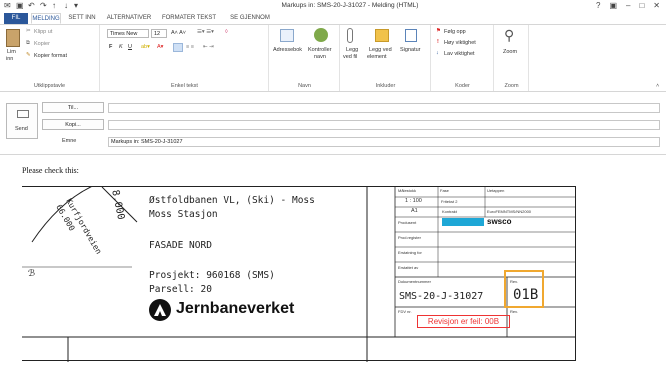  I want to click on check-names-icon, so click(321, 35).